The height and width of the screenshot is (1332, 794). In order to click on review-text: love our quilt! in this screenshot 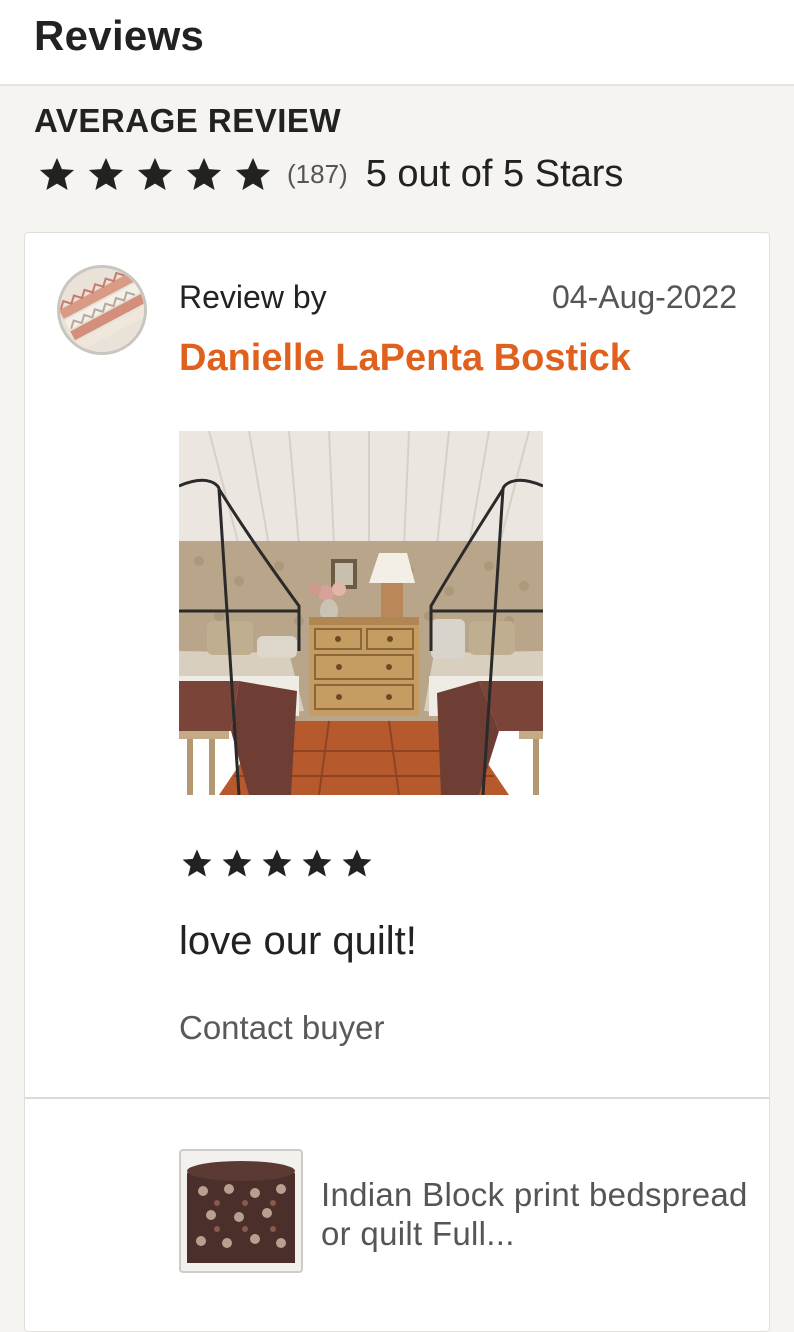, I will do `click(298, 941)`.